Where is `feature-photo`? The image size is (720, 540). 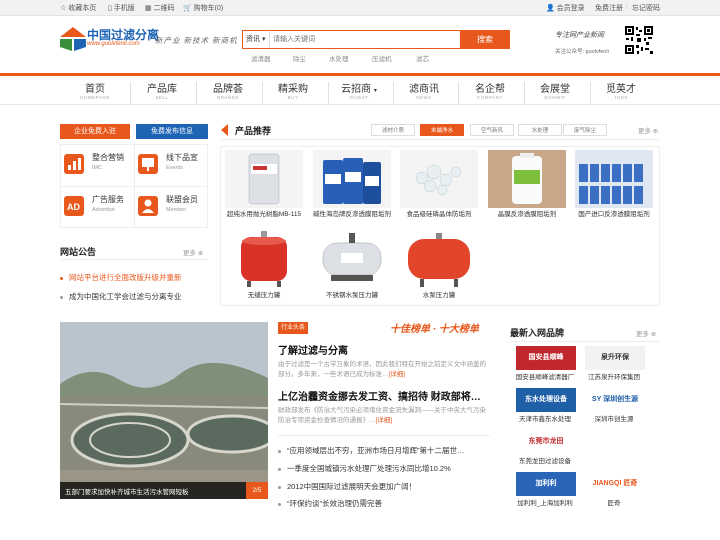 feature-photo is located at coordinates (164, 410).